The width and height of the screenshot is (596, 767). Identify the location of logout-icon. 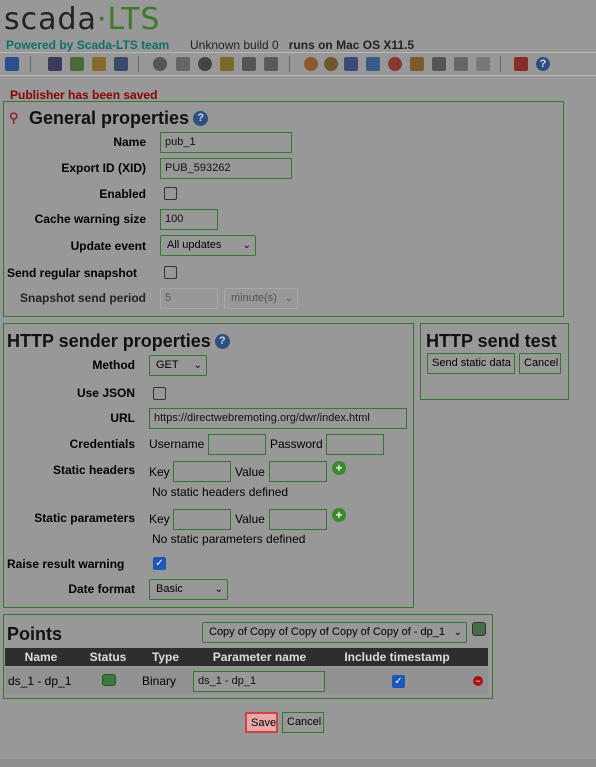
(521, 64).